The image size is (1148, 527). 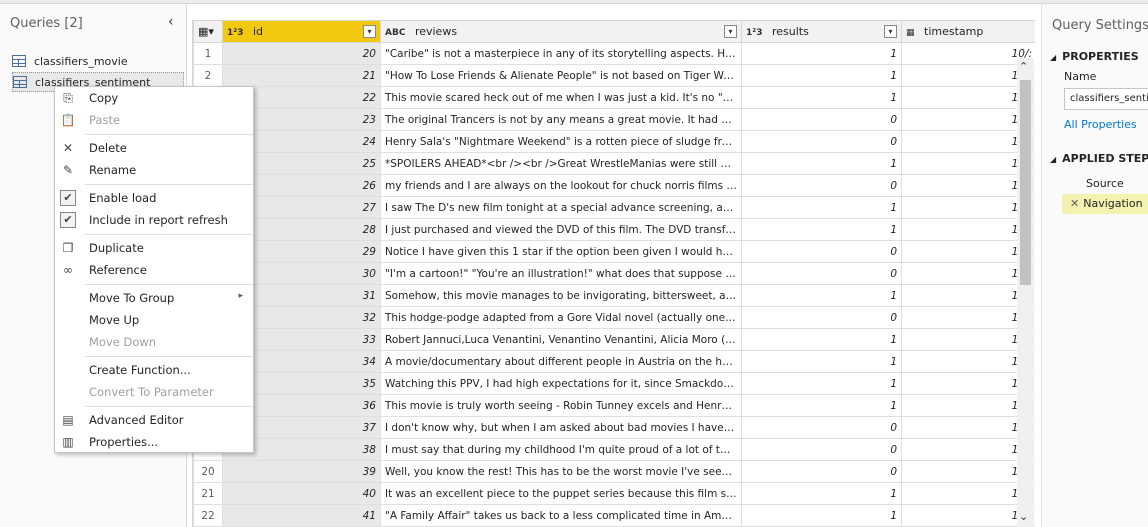 I want to click on collapse-triangle-icon: ◢, so click(x=1053, y=159).